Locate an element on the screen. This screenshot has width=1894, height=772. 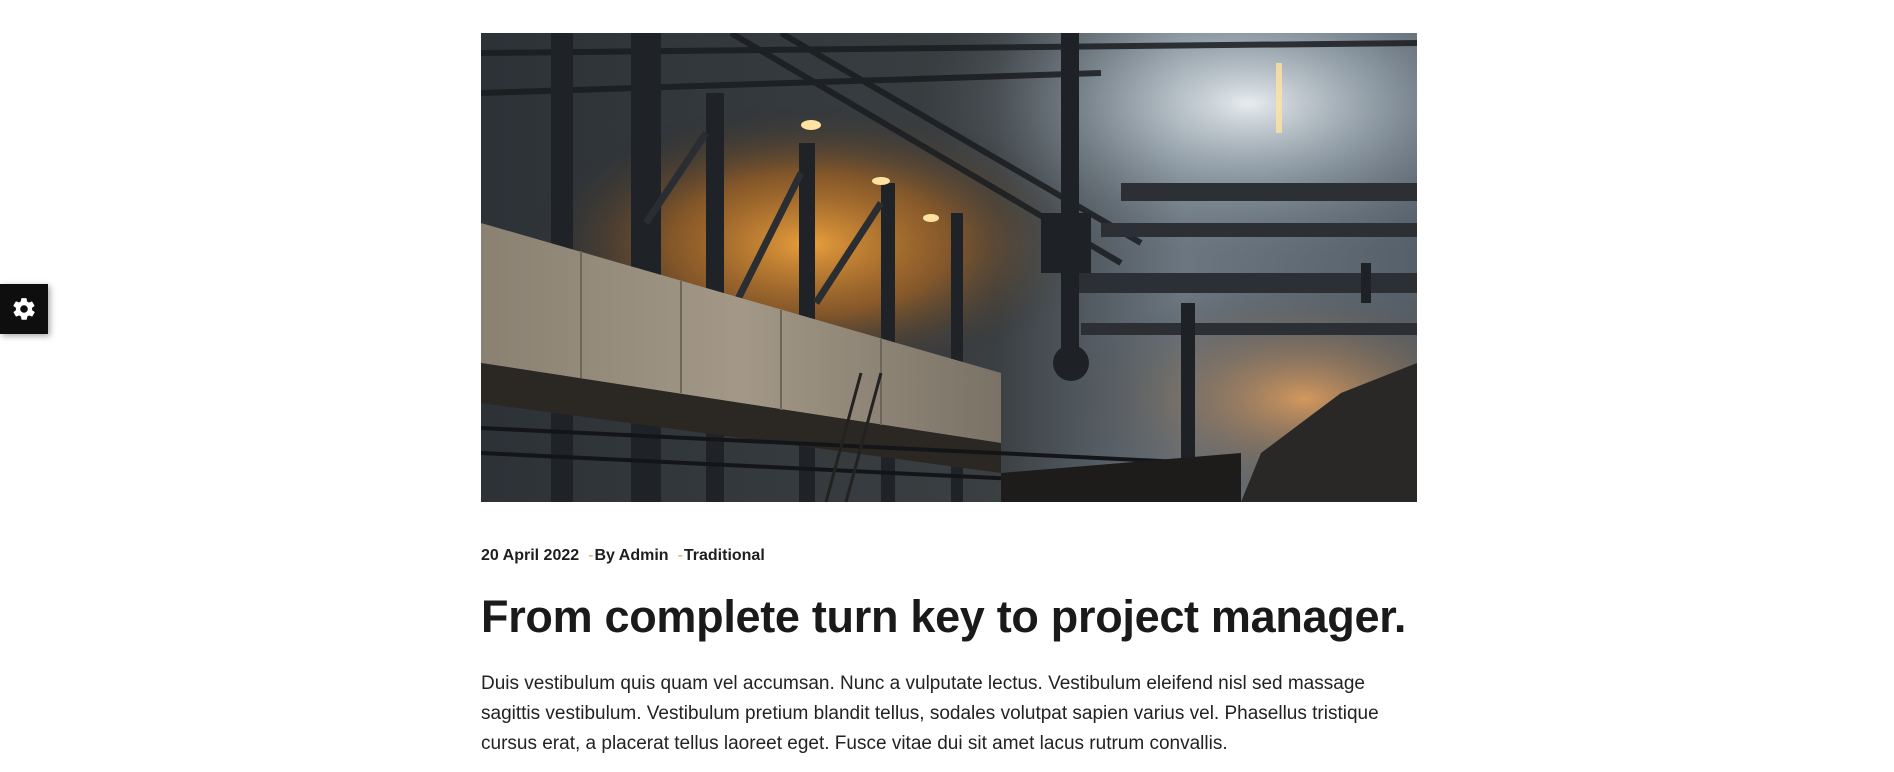
post-meta: 20 April 2022 - By Admin - Traditional is located at coordinates (951, 556).